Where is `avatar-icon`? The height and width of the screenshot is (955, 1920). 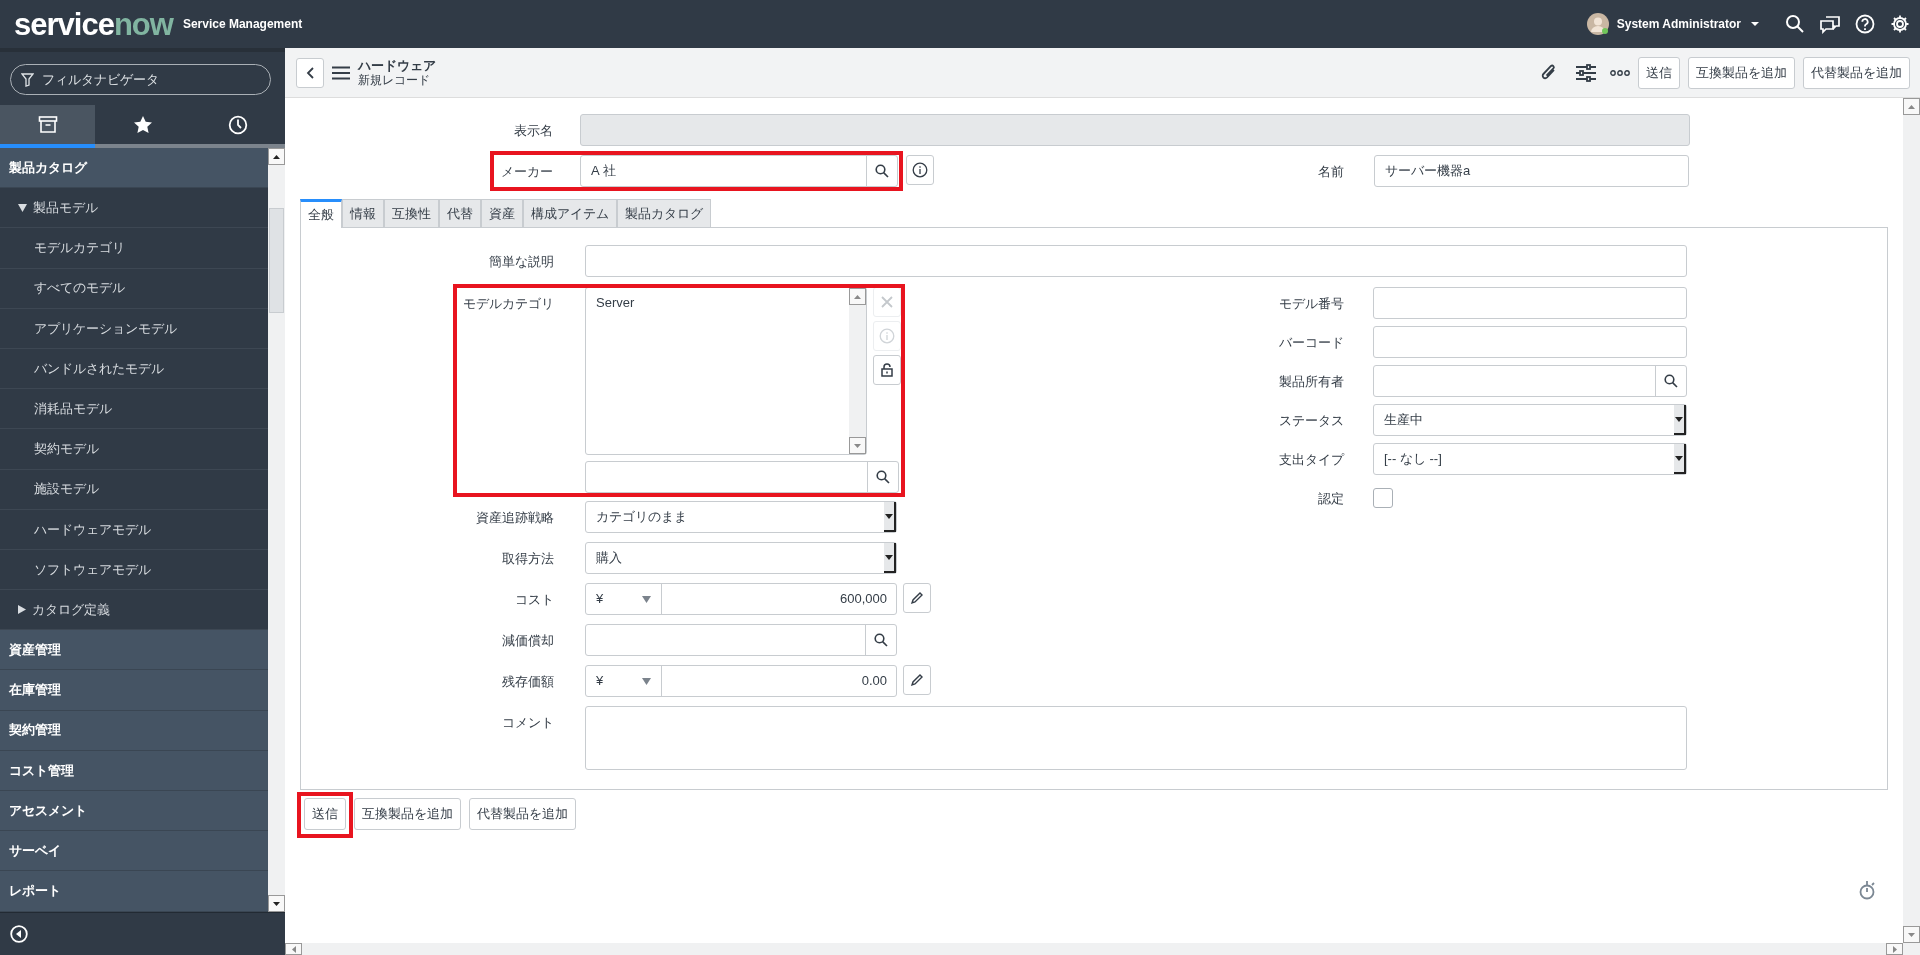 avatar-icon is located at coordinates (1597, 24).